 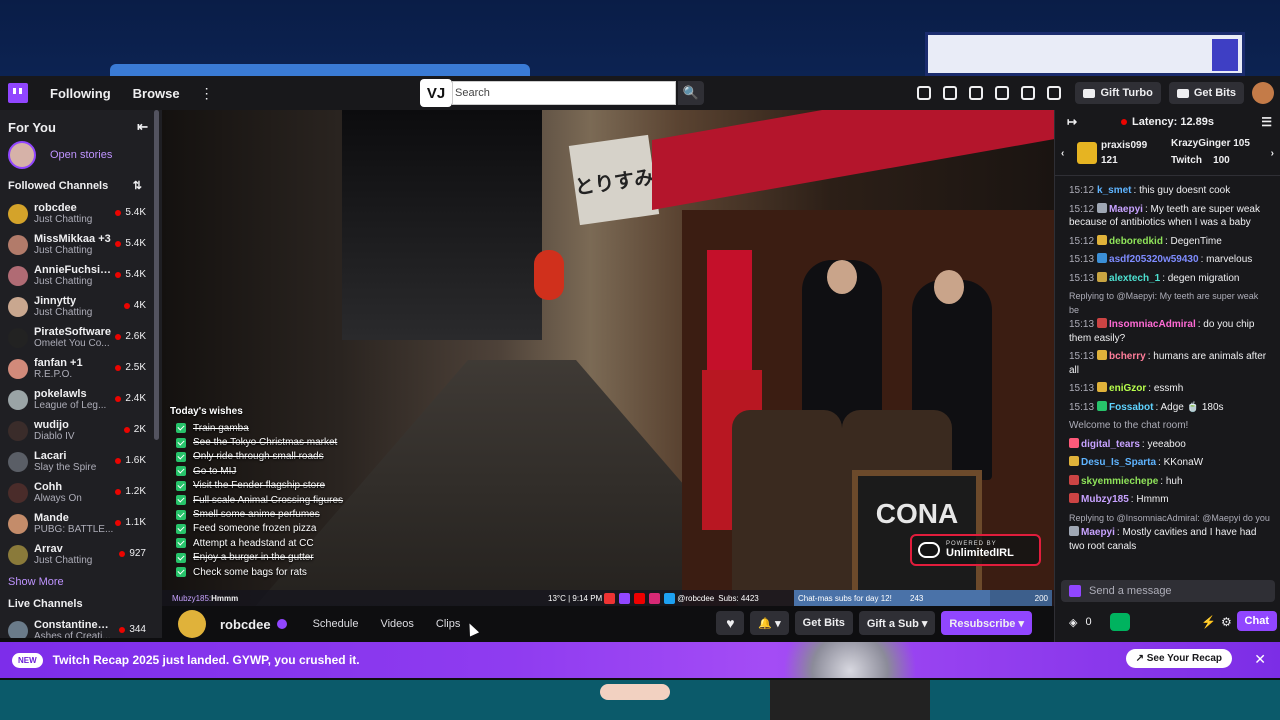 I want to click on sidebar-channel: robcdee Just Chatting 5.4K, so click(x=81, y=213).